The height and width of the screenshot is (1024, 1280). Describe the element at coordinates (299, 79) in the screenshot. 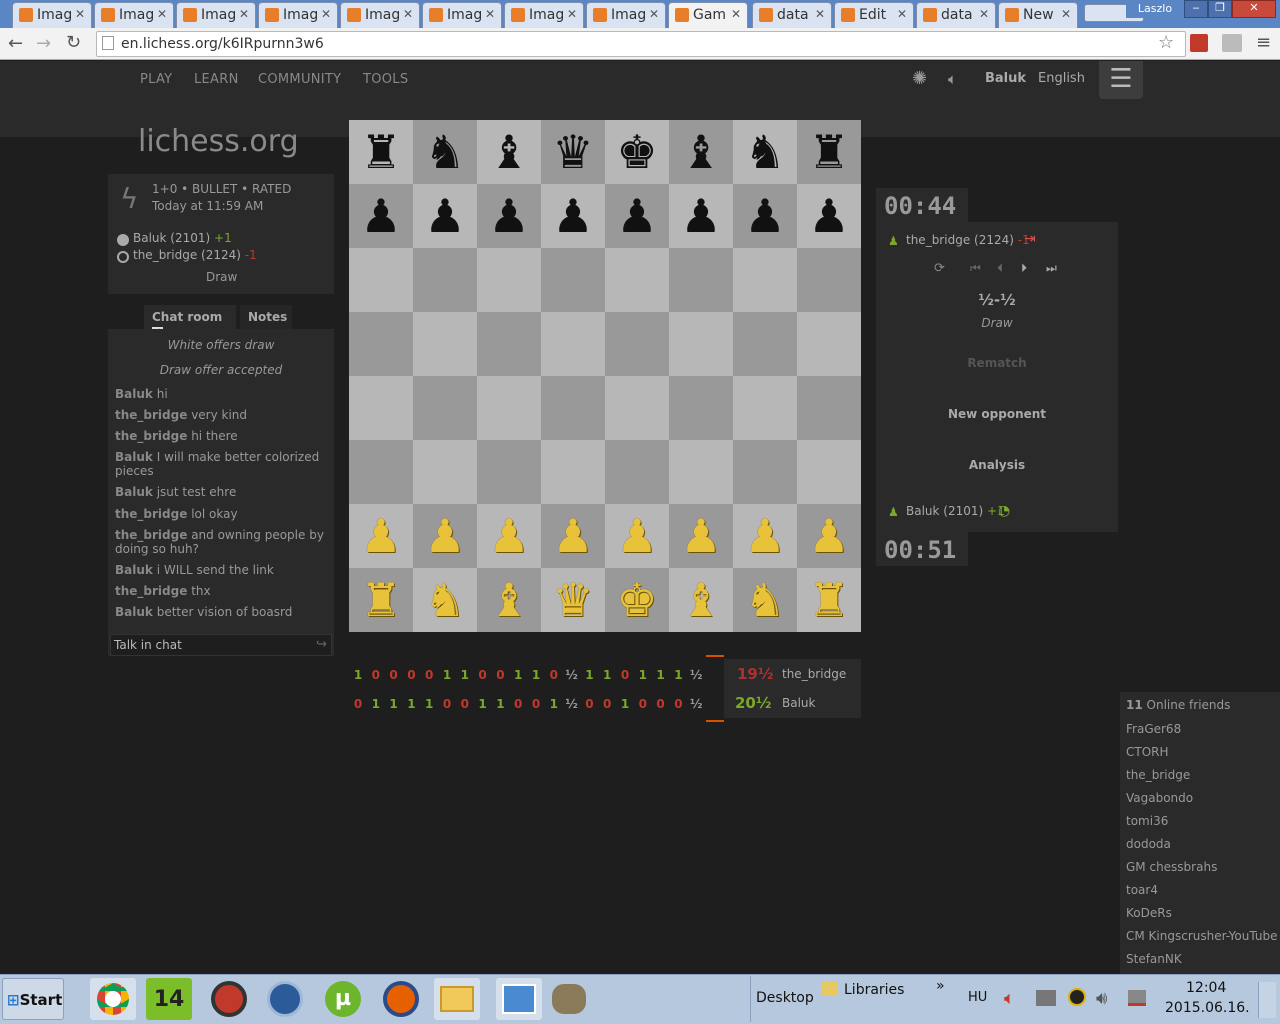

I see `nav-community: COMMUNITY` at that location.